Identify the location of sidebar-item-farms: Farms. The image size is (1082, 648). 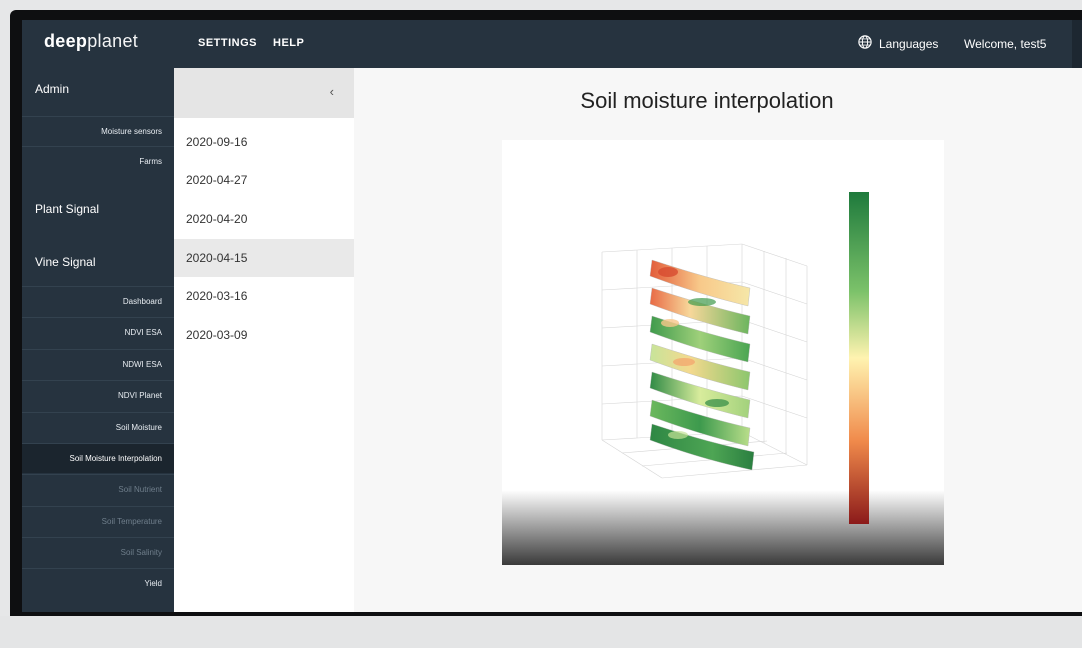
(98, 161).